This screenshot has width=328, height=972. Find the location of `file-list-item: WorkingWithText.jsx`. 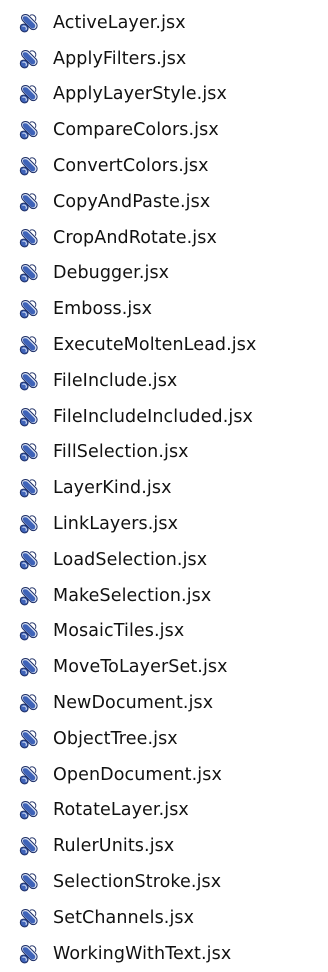

file-list-item: WorkingWithText.jsx is located at coordinates (164, 954).